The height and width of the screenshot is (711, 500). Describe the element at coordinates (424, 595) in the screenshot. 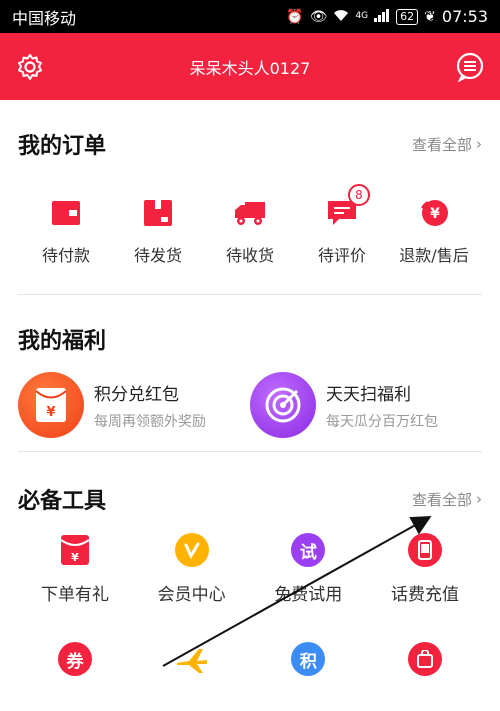

I see `tool-item-label: 话费充值` at that location.